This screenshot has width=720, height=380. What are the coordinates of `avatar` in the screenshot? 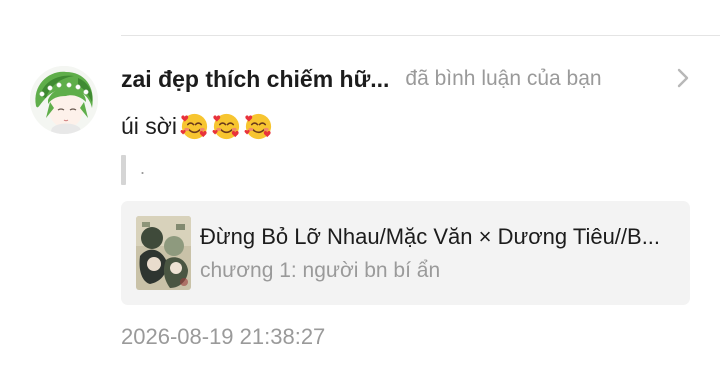 It's located at (64, 100).